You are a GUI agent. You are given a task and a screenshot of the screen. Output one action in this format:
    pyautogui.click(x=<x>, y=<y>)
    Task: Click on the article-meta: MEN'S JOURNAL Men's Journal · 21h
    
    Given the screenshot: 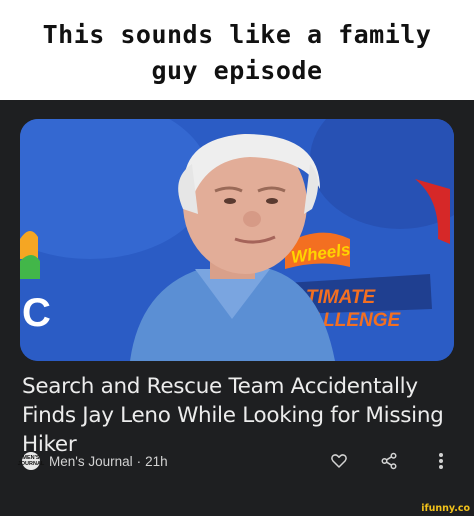 What is the action you would take?
    pyautogui.click(x=235, y=461)
    